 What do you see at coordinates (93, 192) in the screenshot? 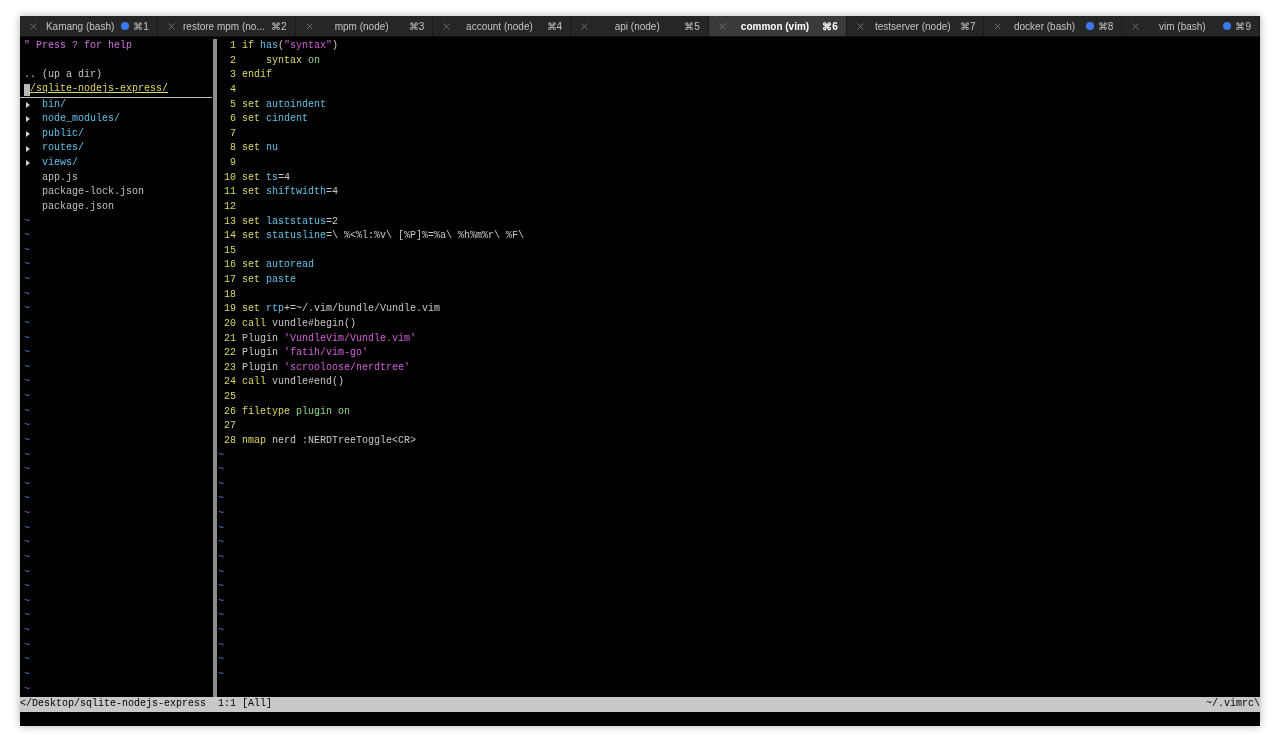
I see `file-item: package-lock.json` at bounding box center [93, 192].